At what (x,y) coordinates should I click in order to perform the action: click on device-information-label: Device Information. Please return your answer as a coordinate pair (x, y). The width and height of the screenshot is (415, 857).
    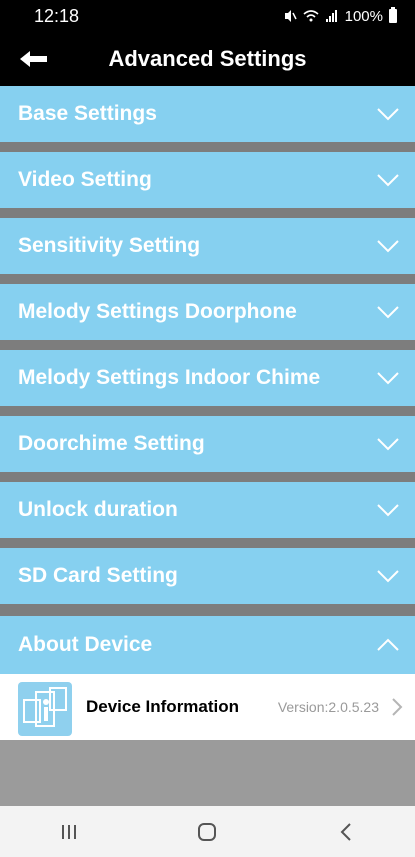
    Looking at the image, I should click on (163, 706).